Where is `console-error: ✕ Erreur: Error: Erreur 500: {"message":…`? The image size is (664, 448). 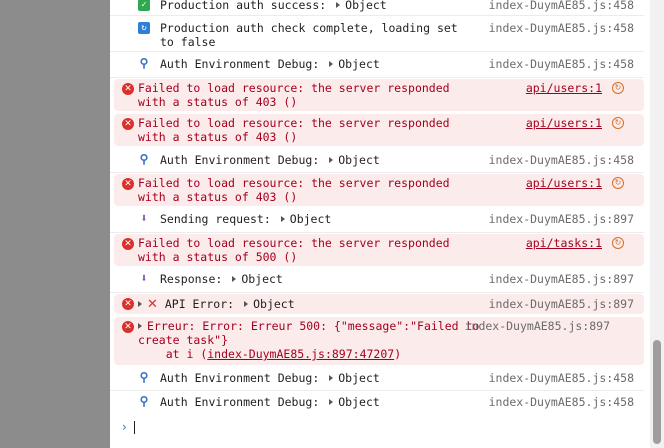
console-error: ✕ Erreur: Error: Erreur 500: {"message":… is located at coordinates (379, 341).